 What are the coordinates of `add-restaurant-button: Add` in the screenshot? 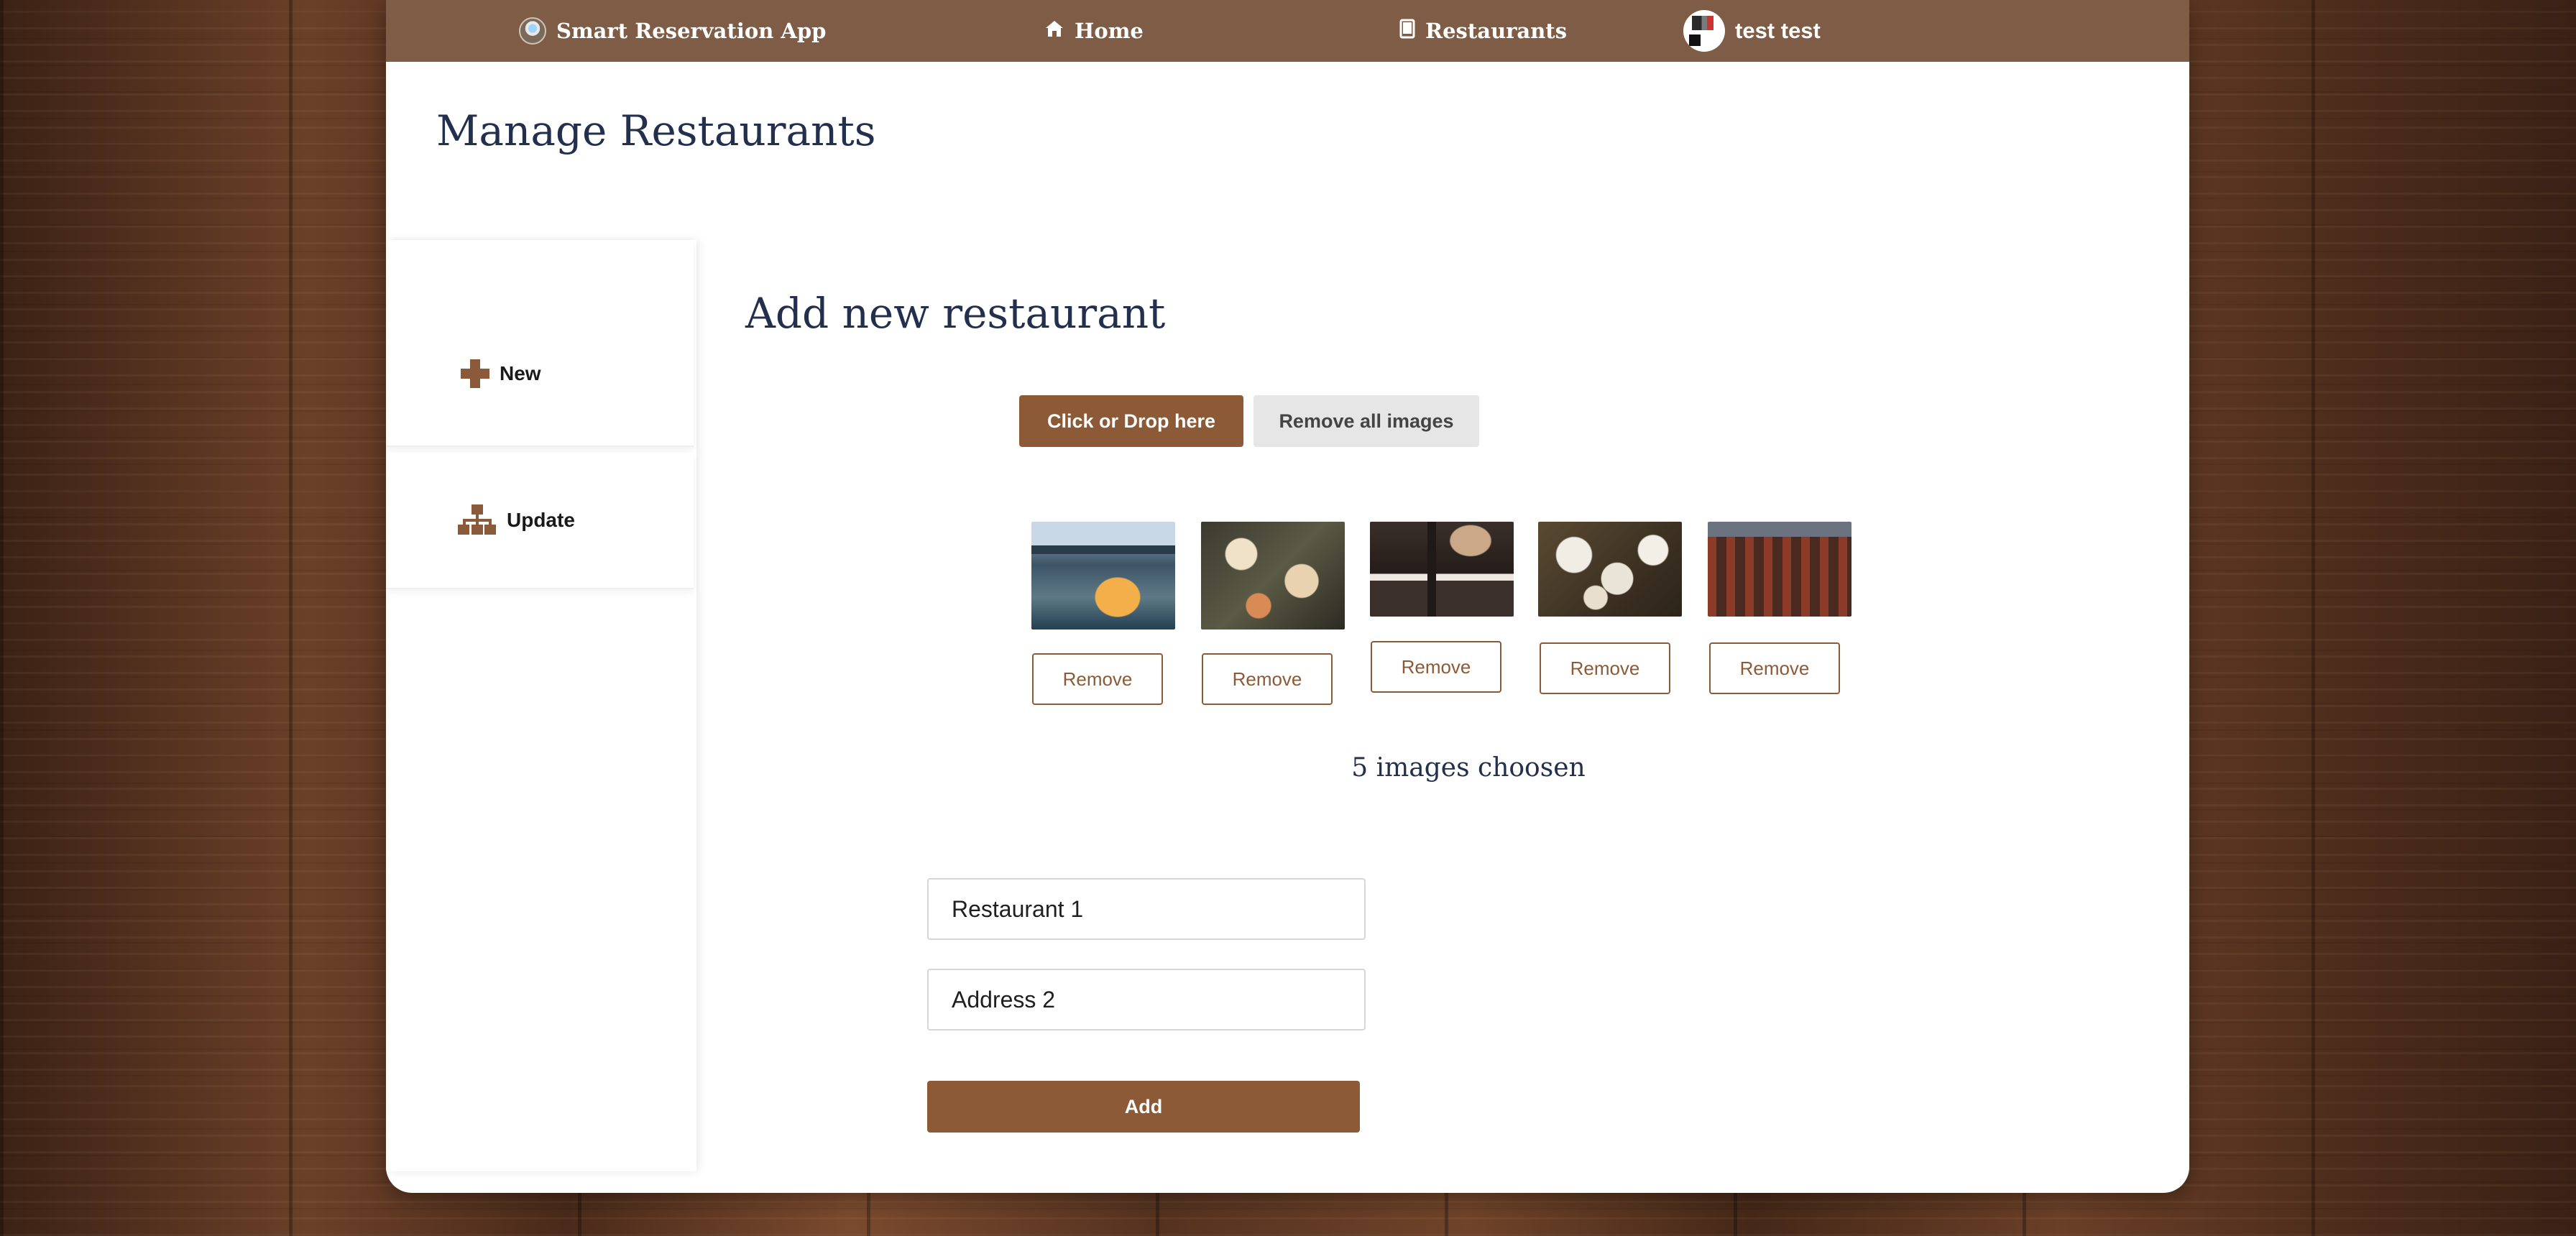 It's located at (1143, 1107).